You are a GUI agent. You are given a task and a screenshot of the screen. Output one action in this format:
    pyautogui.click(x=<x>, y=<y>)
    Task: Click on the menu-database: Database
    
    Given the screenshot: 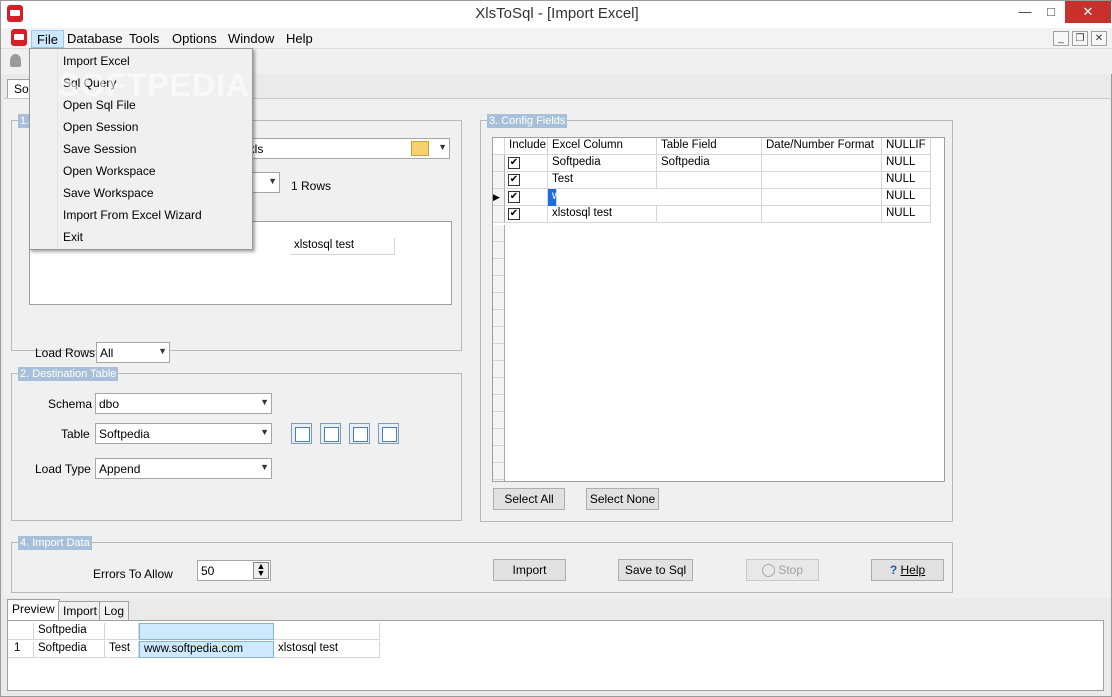 What is the action you would take?
    pyautogui.click(x=95, y=39)
    